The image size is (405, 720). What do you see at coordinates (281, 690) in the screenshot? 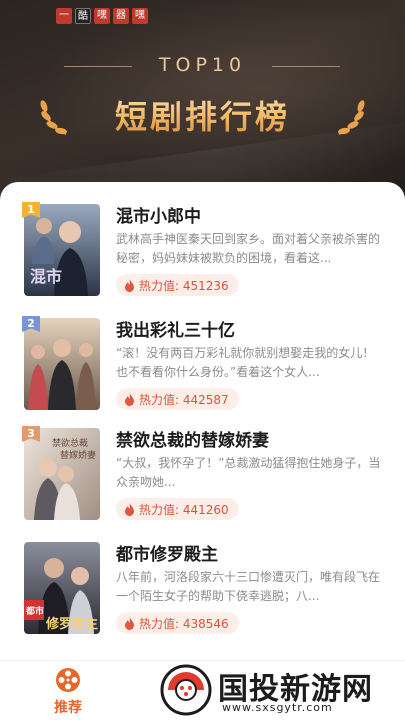
I see `site-watermark: 国投新游网 www.sxsgytr.com` at bounding box center [281, 690].